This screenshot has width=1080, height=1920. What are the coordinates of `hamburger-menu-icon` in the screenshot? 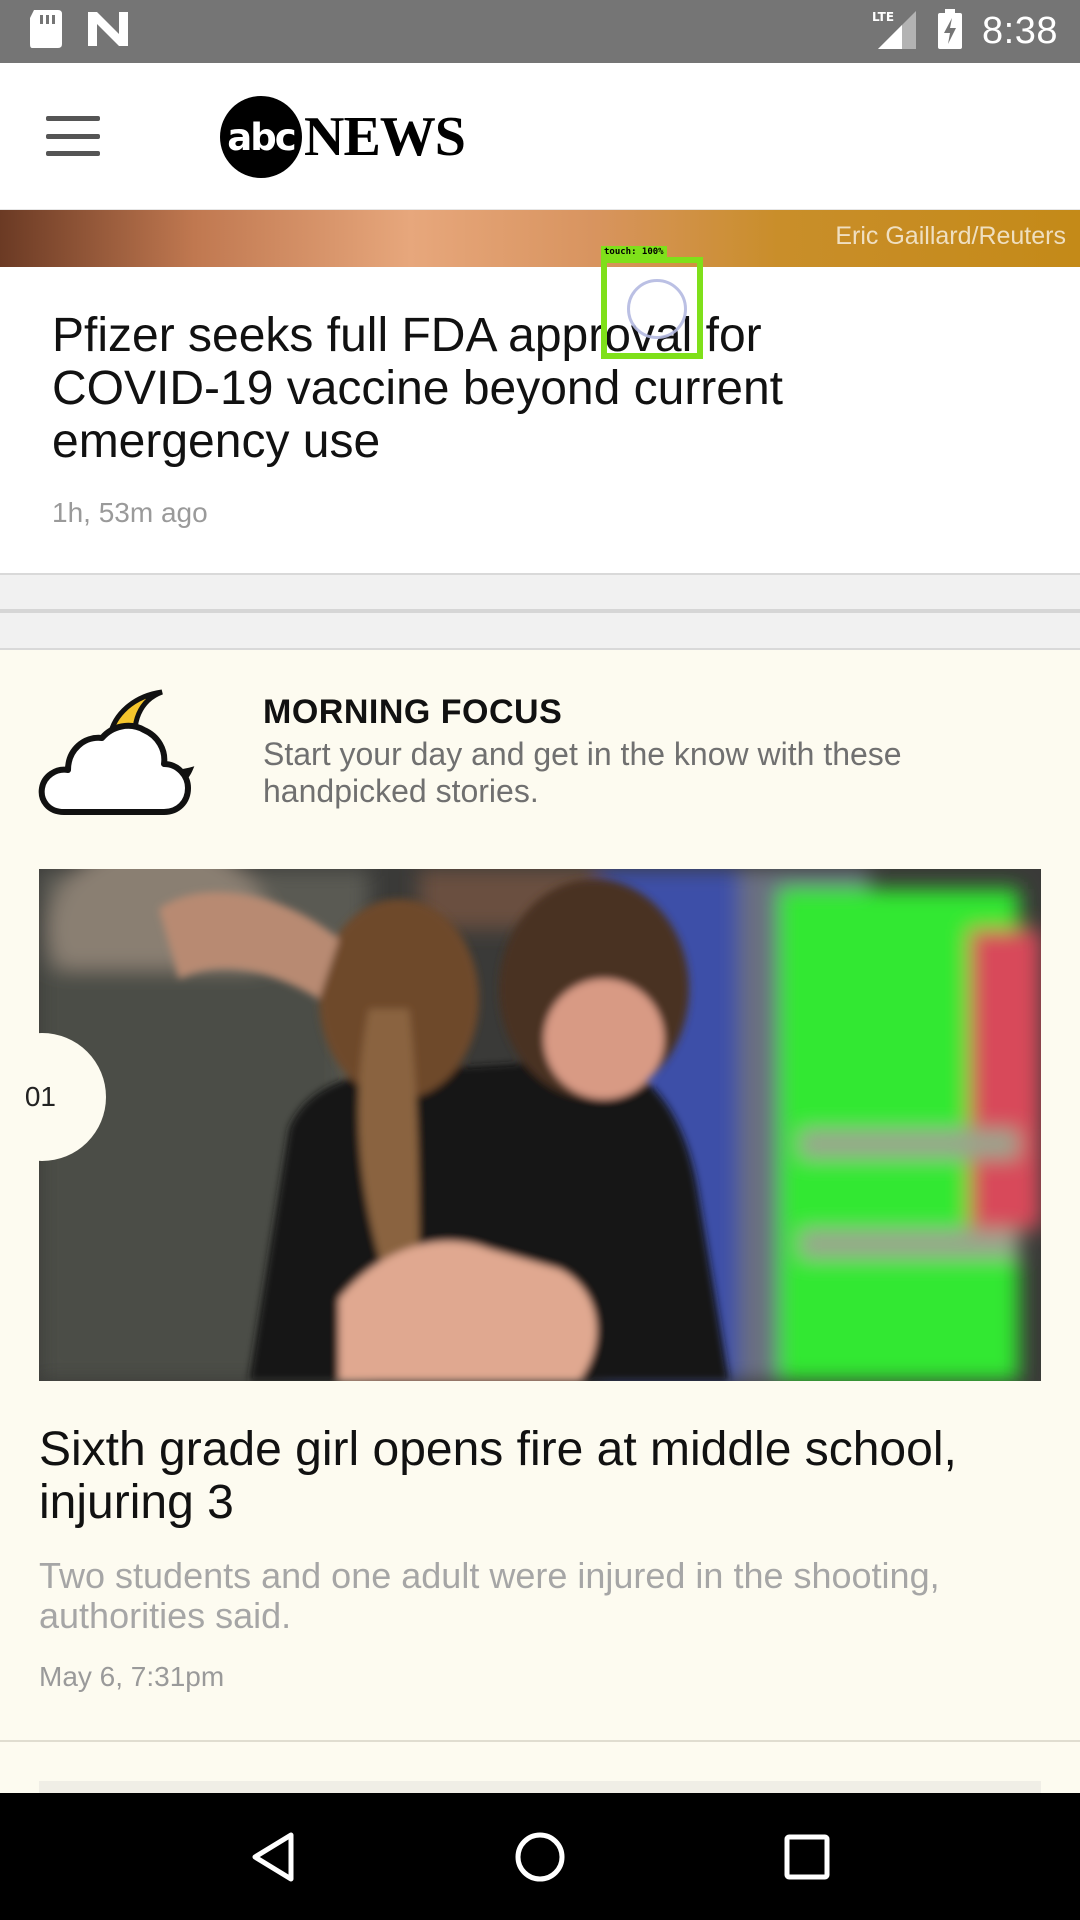 It's located at (73, 136).